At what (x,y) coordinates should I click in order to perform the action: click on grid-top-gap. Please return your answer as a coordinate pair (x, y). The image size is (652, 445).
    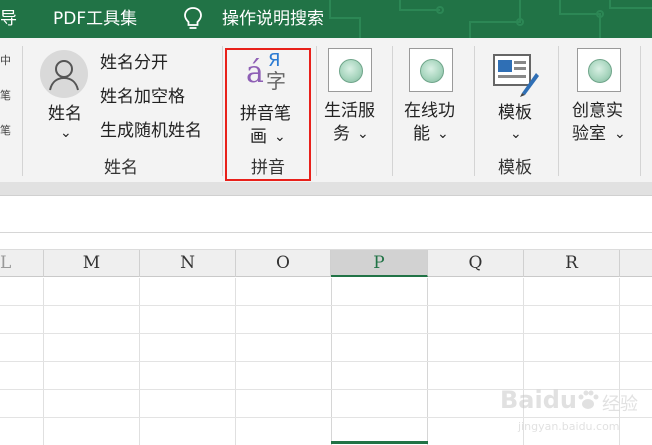
    Looking at the image, I should click on (326, 241).